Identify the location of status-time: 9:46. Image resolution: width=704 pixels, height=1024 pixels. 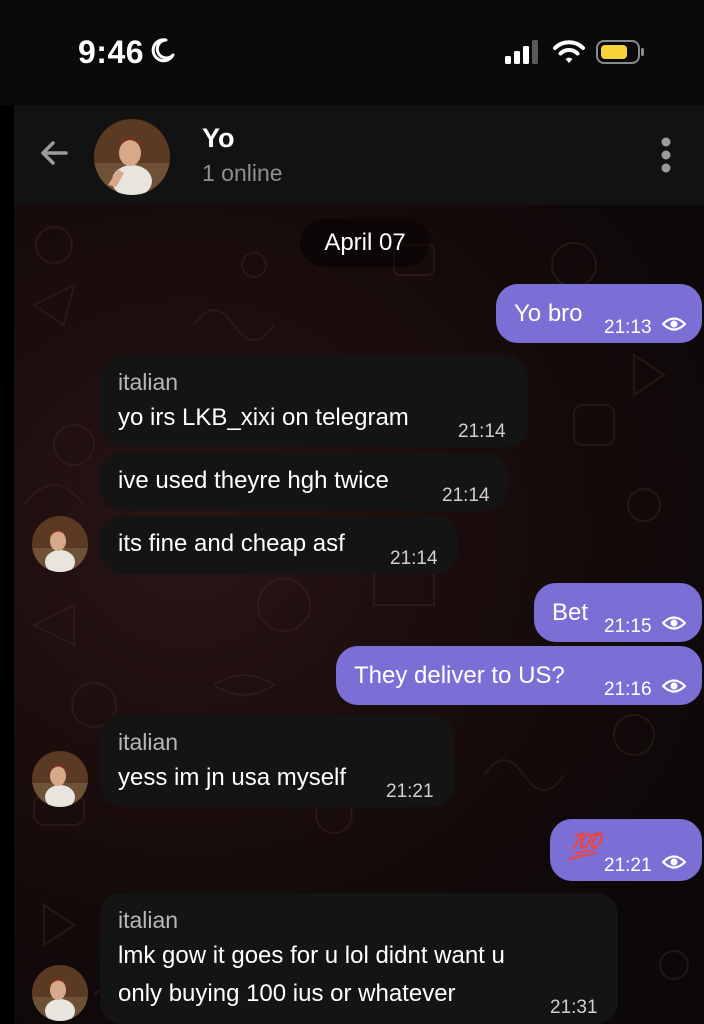
(111, 52).